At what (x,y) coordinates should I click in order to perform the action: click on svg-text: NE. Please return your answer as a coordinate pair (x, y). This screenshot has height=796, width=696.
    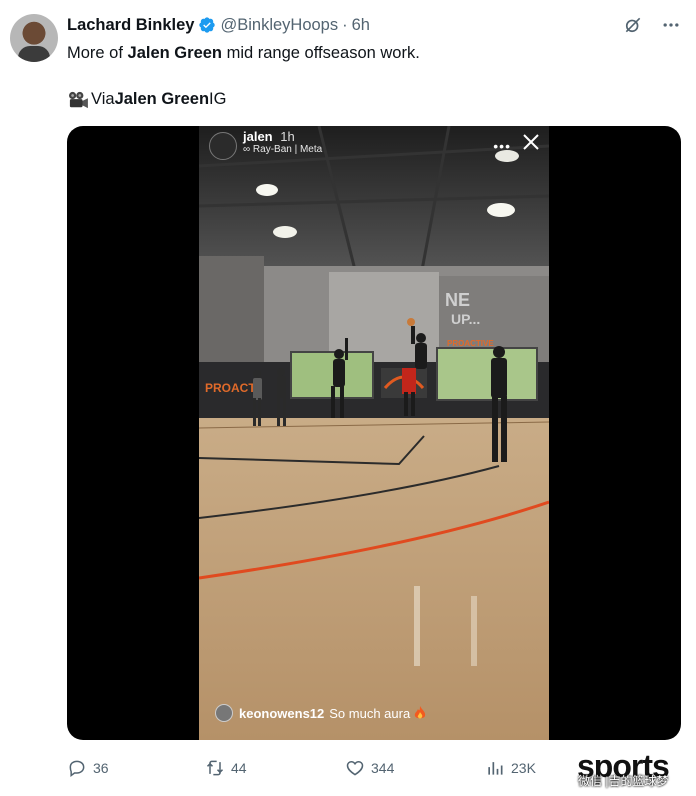
    Looking at the image, I should click on (457, 300).